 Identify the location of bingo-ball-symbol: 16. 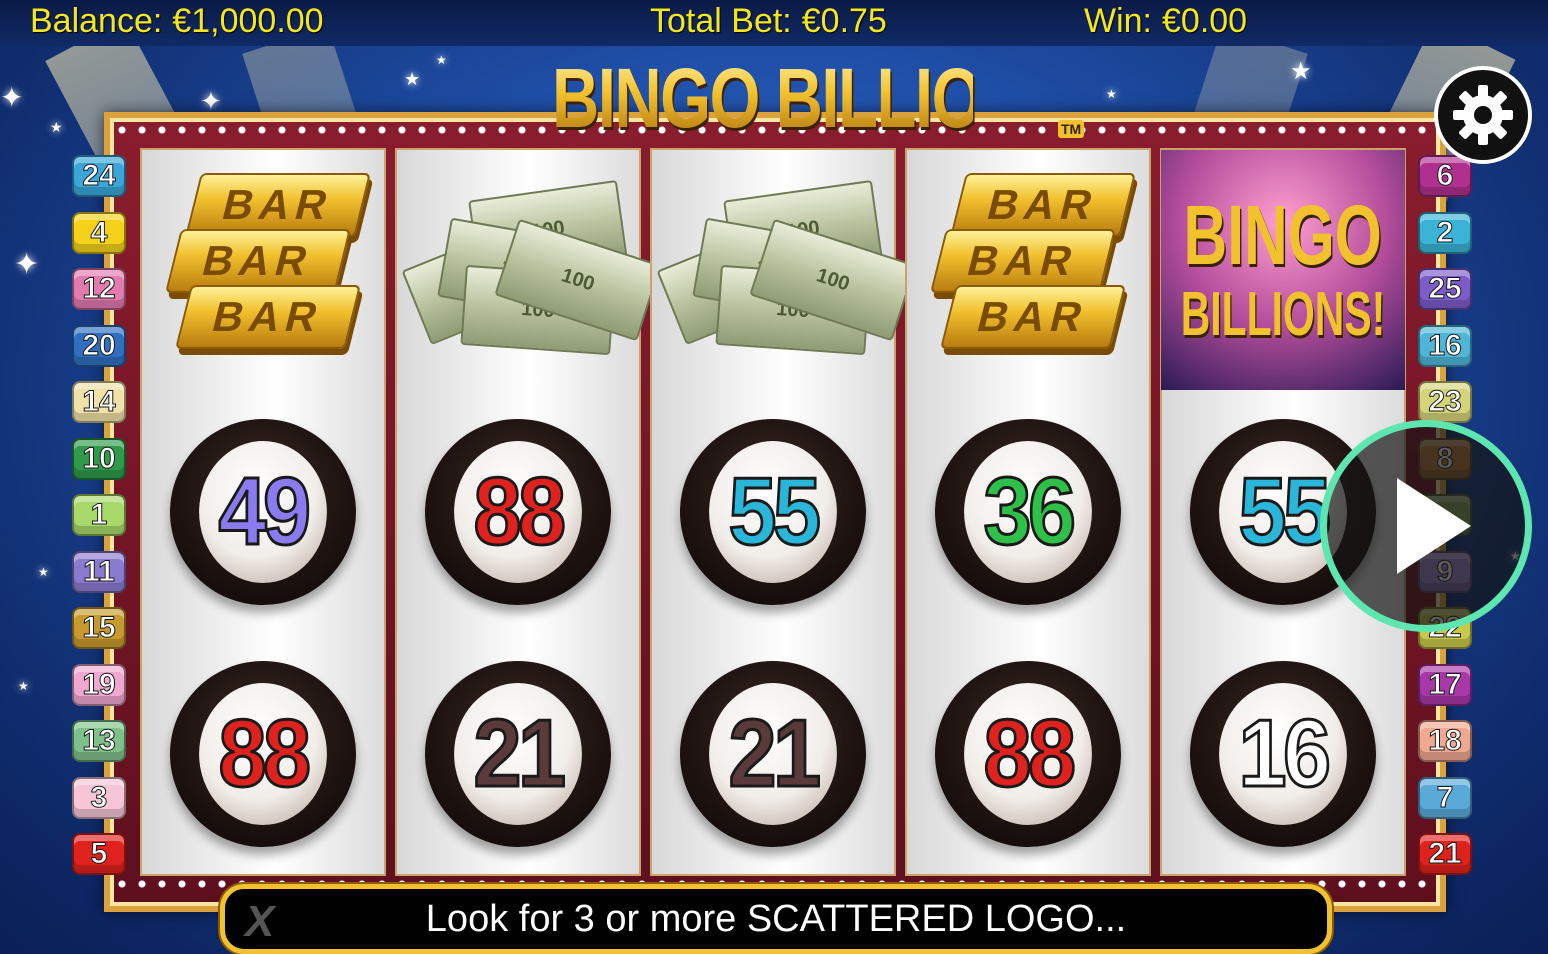
(1283, 754).